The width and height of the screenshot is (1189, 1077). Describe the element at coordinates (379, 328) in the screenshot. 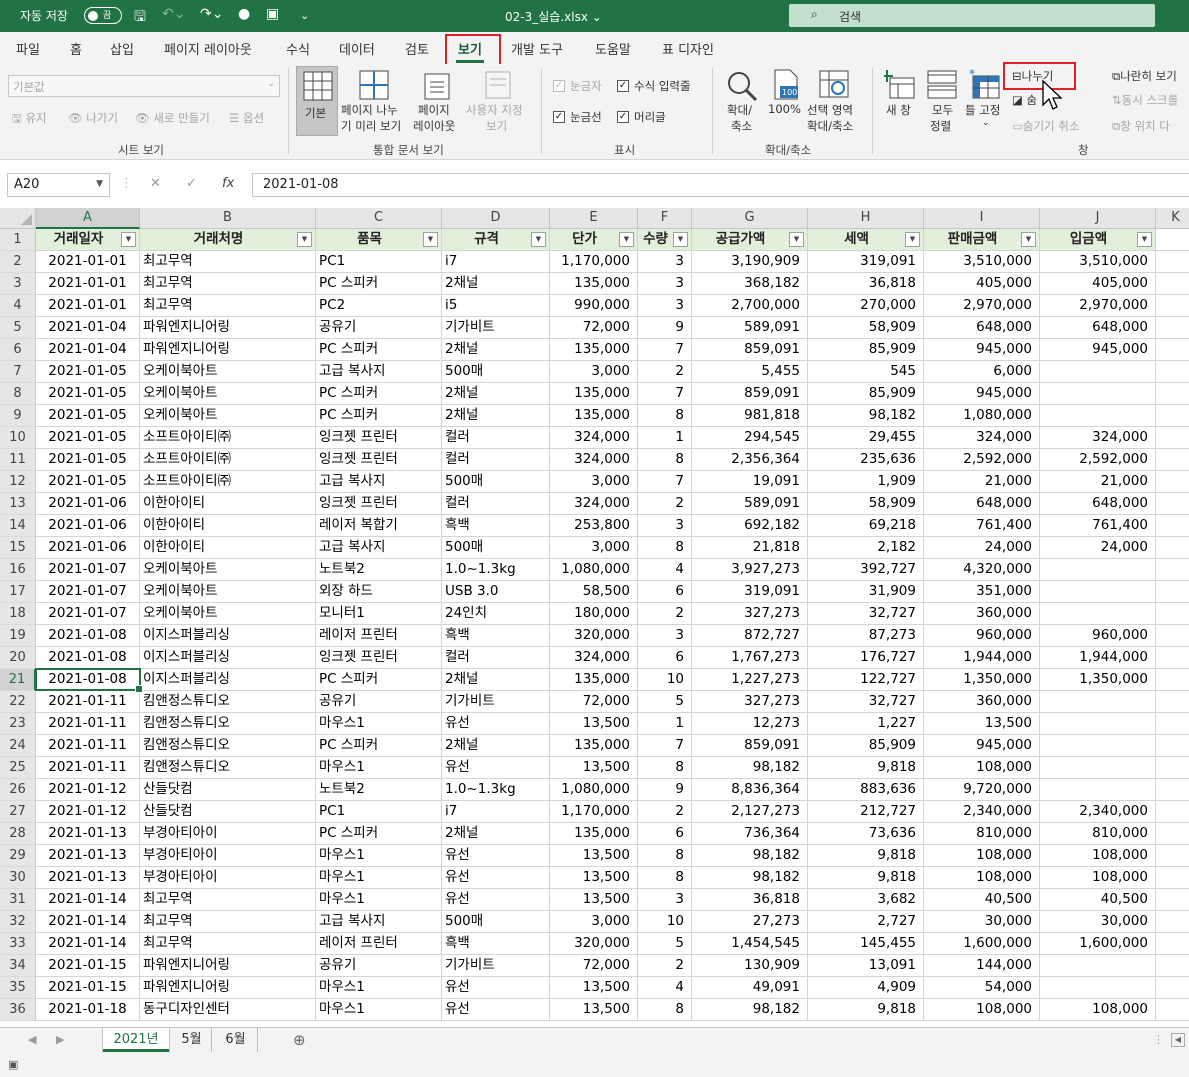

I see `table-cell: 공유기` at that location.